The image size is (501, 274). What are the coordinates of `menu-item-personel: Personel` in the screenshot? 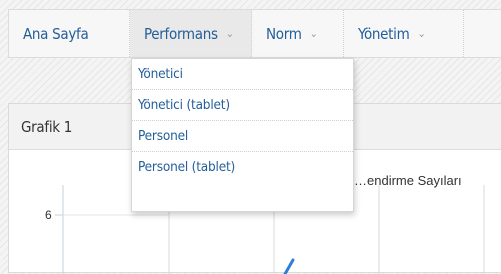 It's located at (242, 136).